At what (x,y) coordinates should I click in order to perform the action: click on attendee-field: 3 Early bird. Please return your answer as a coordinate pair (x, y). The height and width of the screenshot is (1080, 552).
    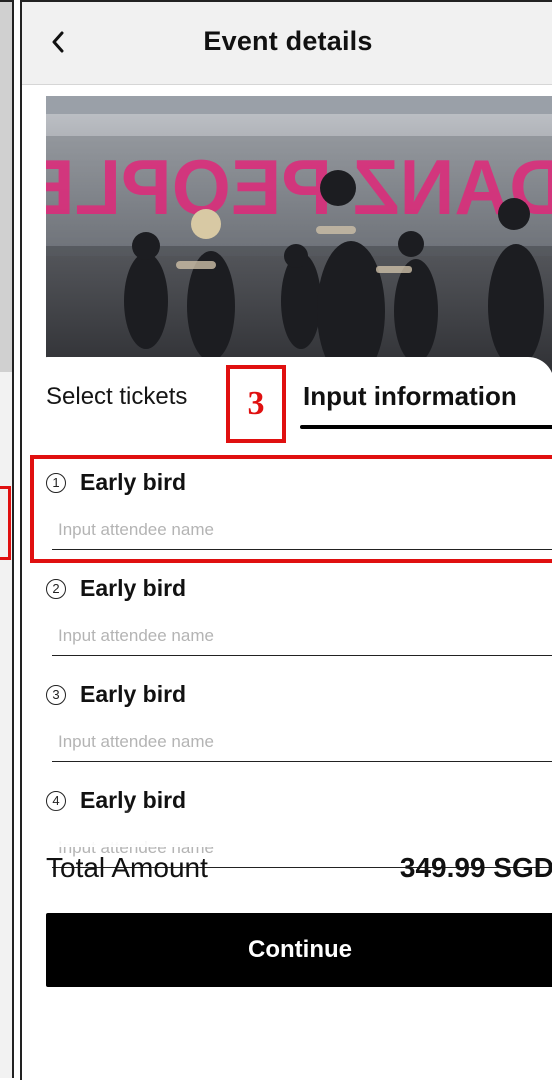
    Looking at the image, I should click on (287, 720).